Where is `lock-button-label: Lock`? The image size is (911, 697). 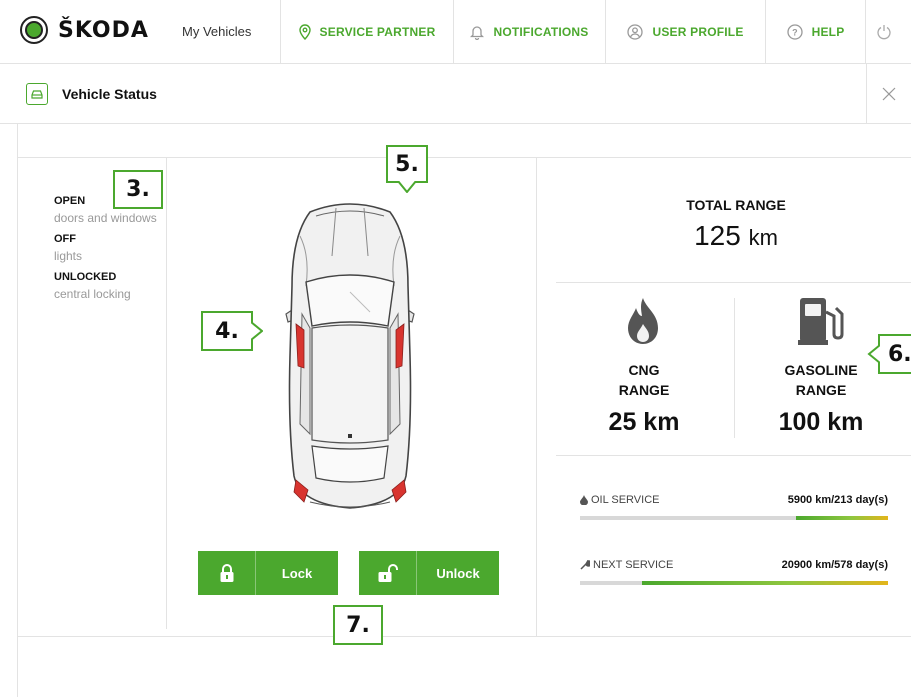 lock-button-label: Lock is located at coordinates (297, 573).